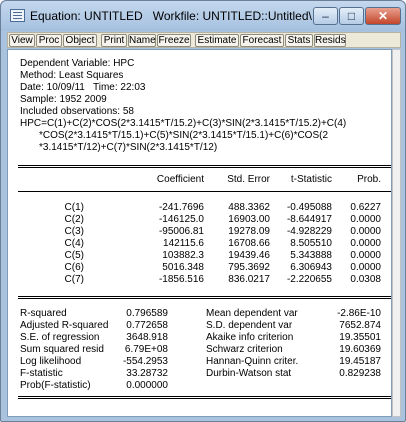 The image size is (406, 422). Describe the element at coordinates (252, 313) in the screenshot. I see `stat-label: Mean dependent var` at that location.